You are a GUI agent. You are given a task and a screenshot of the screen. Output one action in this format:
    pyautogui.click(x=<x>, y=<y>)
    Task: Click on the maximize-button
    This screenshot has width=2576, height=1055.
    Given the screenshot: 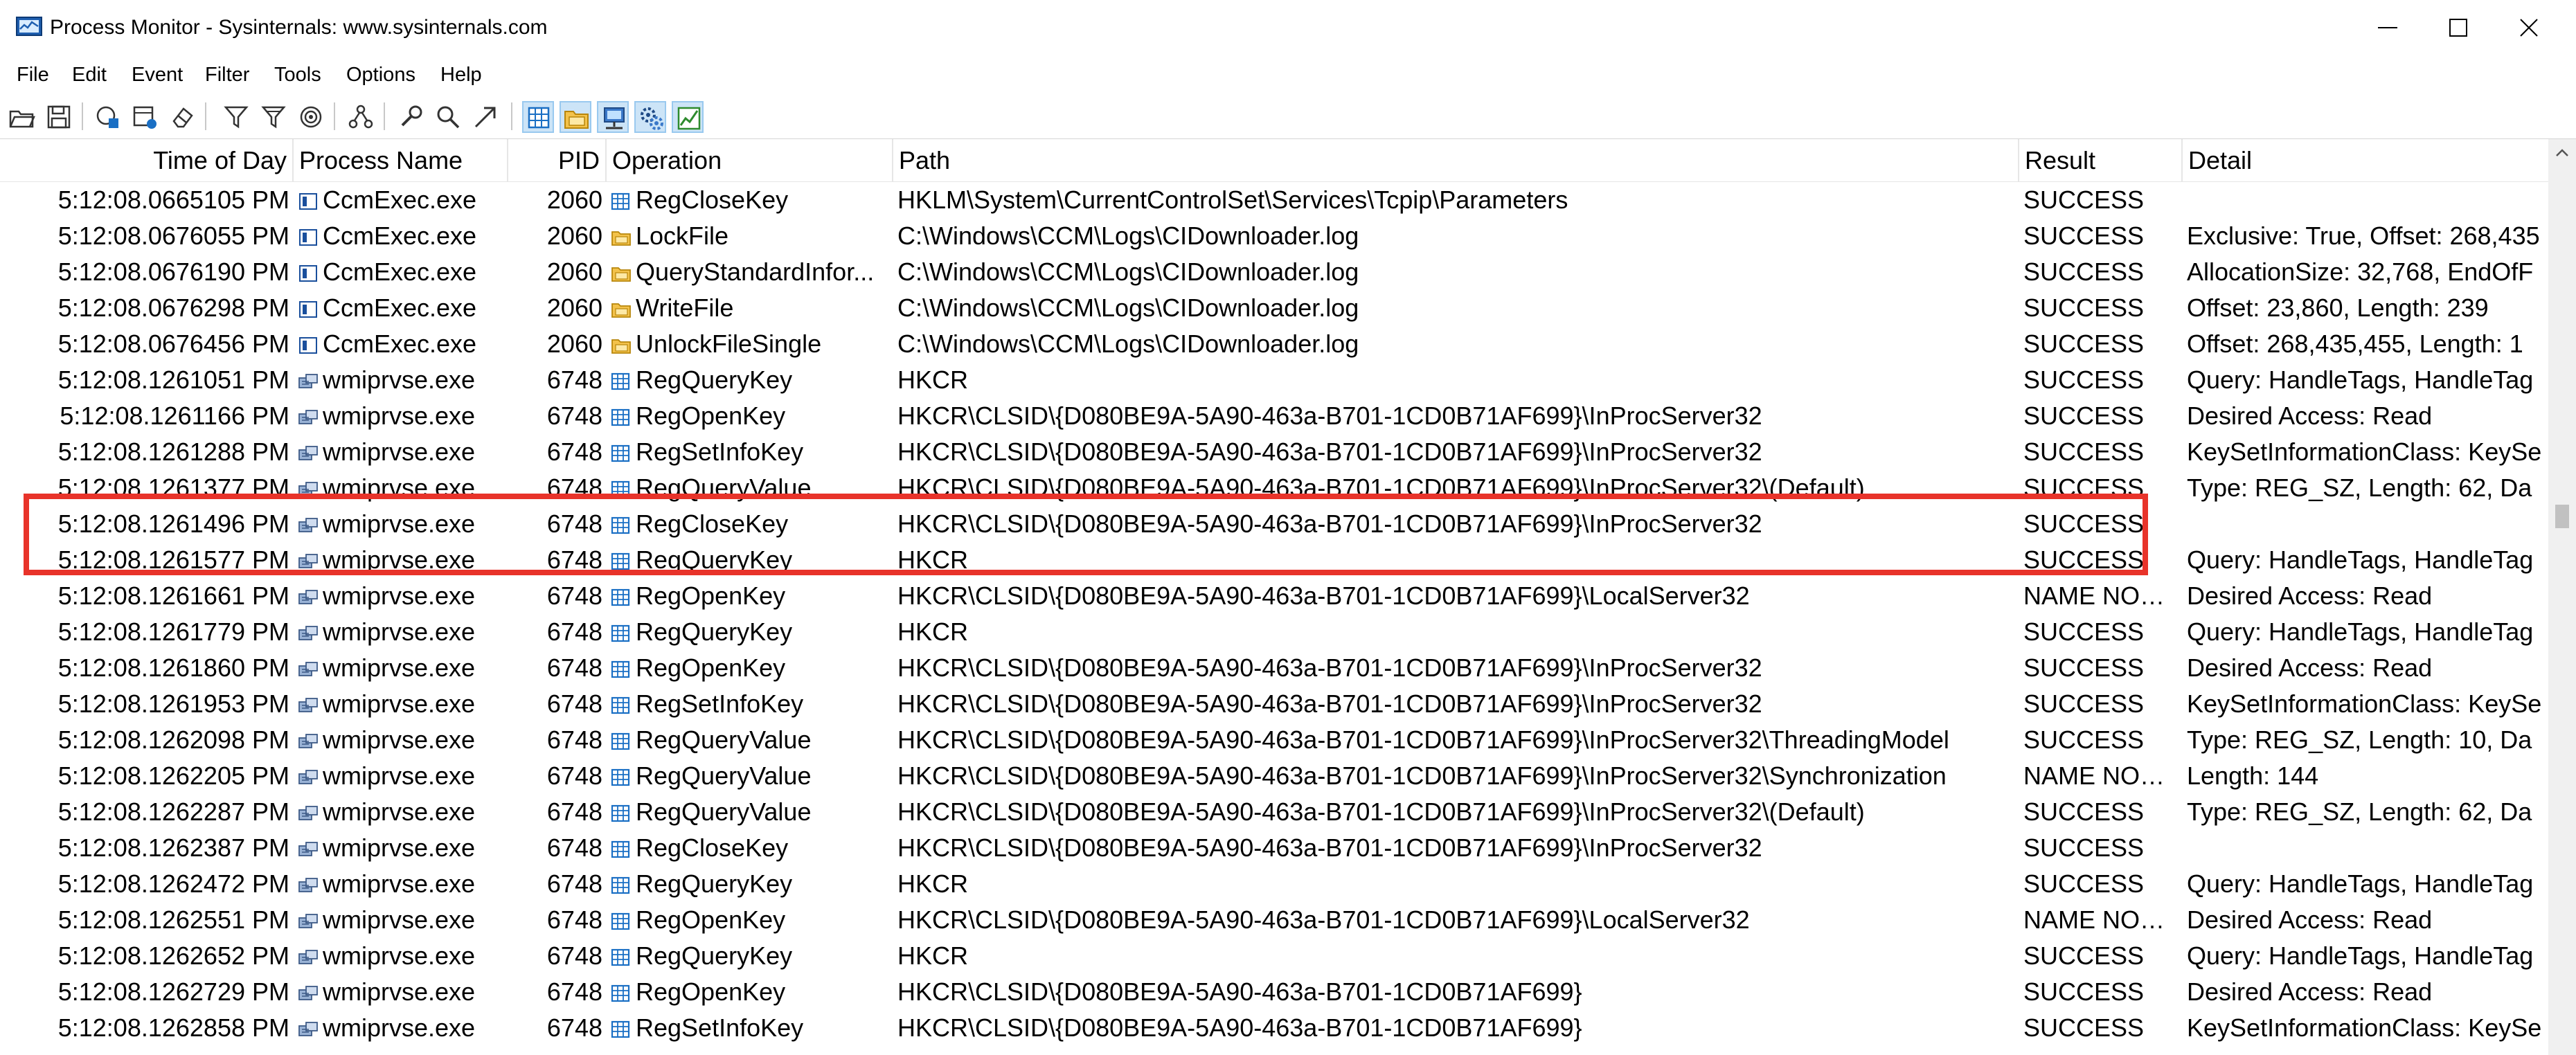 What is the action you would take?
    pyautogui.click(x=2459, y=28)
    